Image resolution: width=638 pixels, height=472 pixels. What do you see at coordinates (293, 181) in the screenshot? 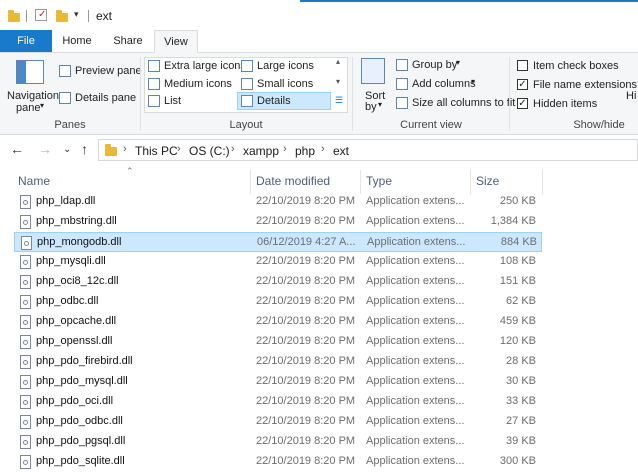
I see `column-header-date-modified: Date modified` at bounding box center [293, 181].